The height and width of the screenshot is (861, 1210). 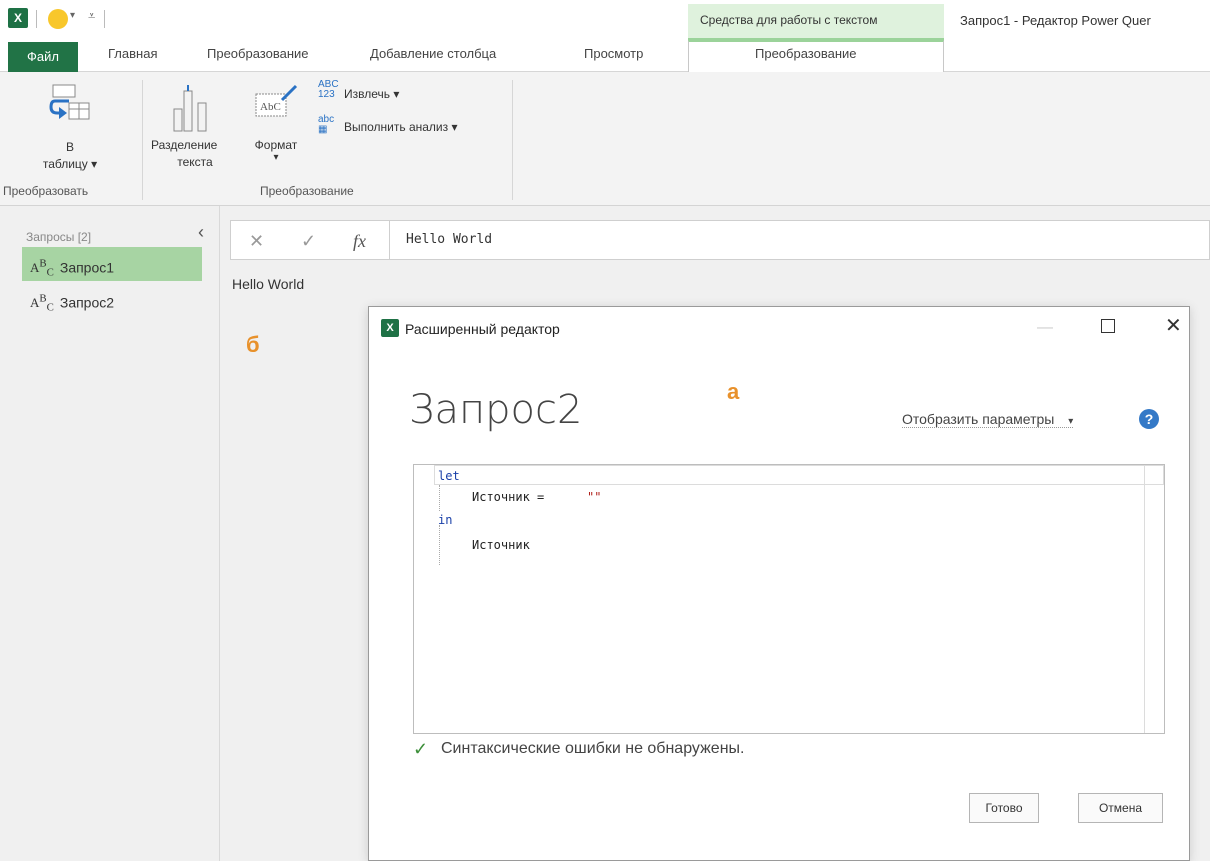 What do you see at coordinates (256, 241) in the screenshot?
I see `cancel-formula-icon: ✕` at bounding box center [256, 241].